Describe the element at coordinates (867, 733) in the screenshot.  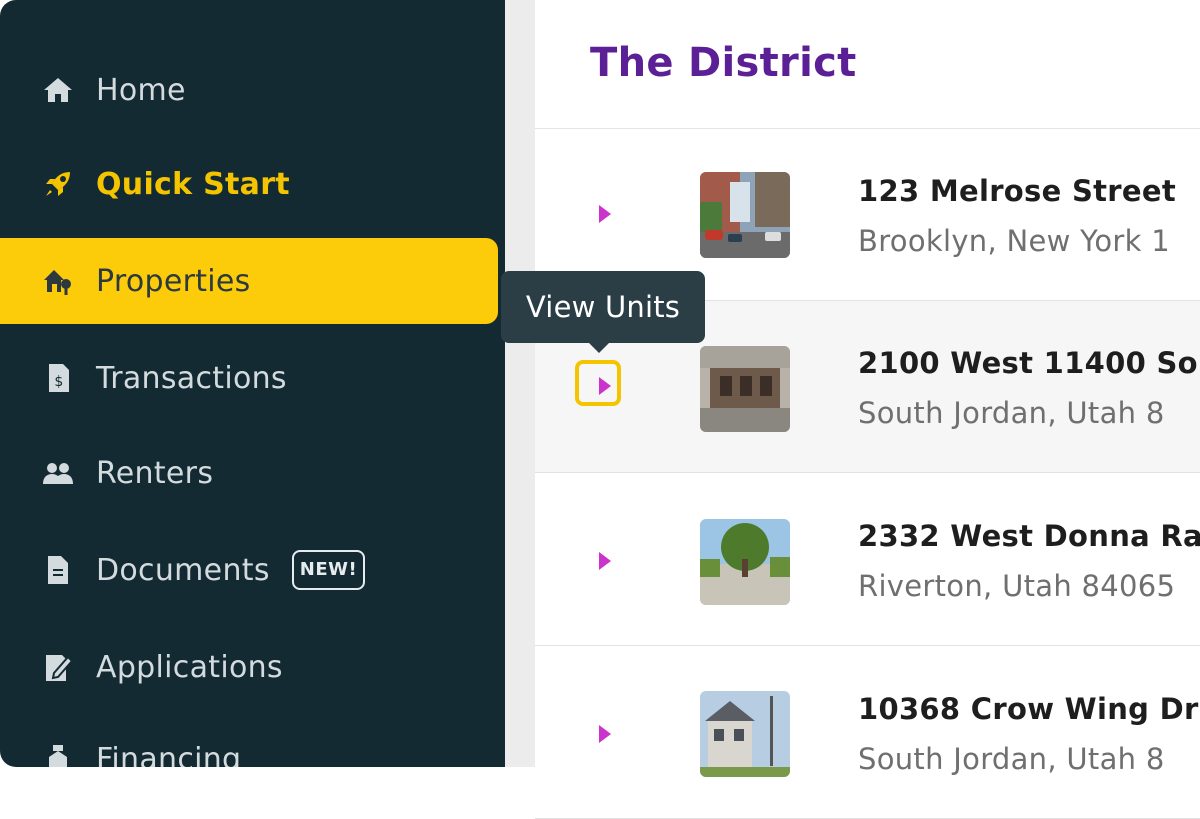
I see `property-row: 10368 Crow Wing Dr South Jordan, Utah 8` at that location.